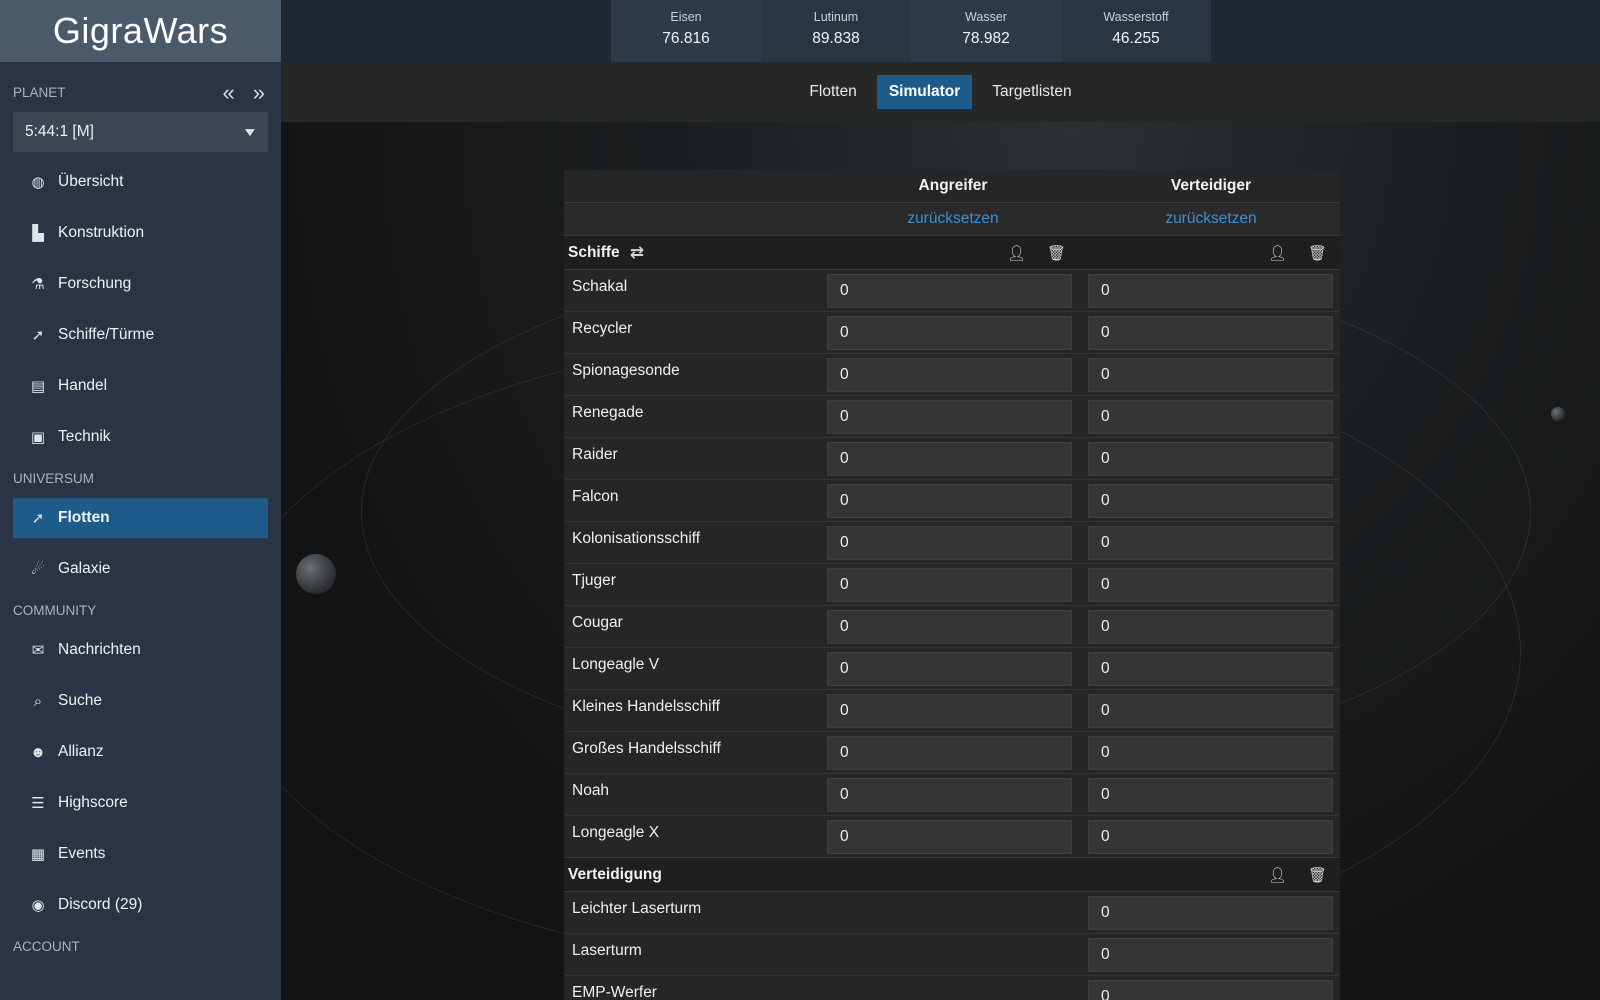  What do you see at coordinates (101, 232) in the screenshot?
I see `sidebar-item-label: Konstruktion` at bounding box center [101, 232].